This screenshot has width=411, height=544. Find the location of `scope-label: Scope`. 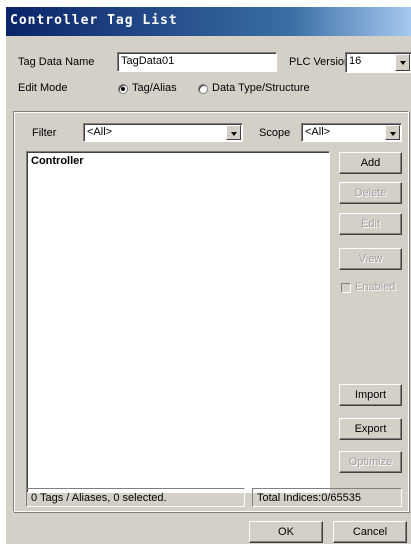

scope-label: Scope is located at coordinates (275, 133).